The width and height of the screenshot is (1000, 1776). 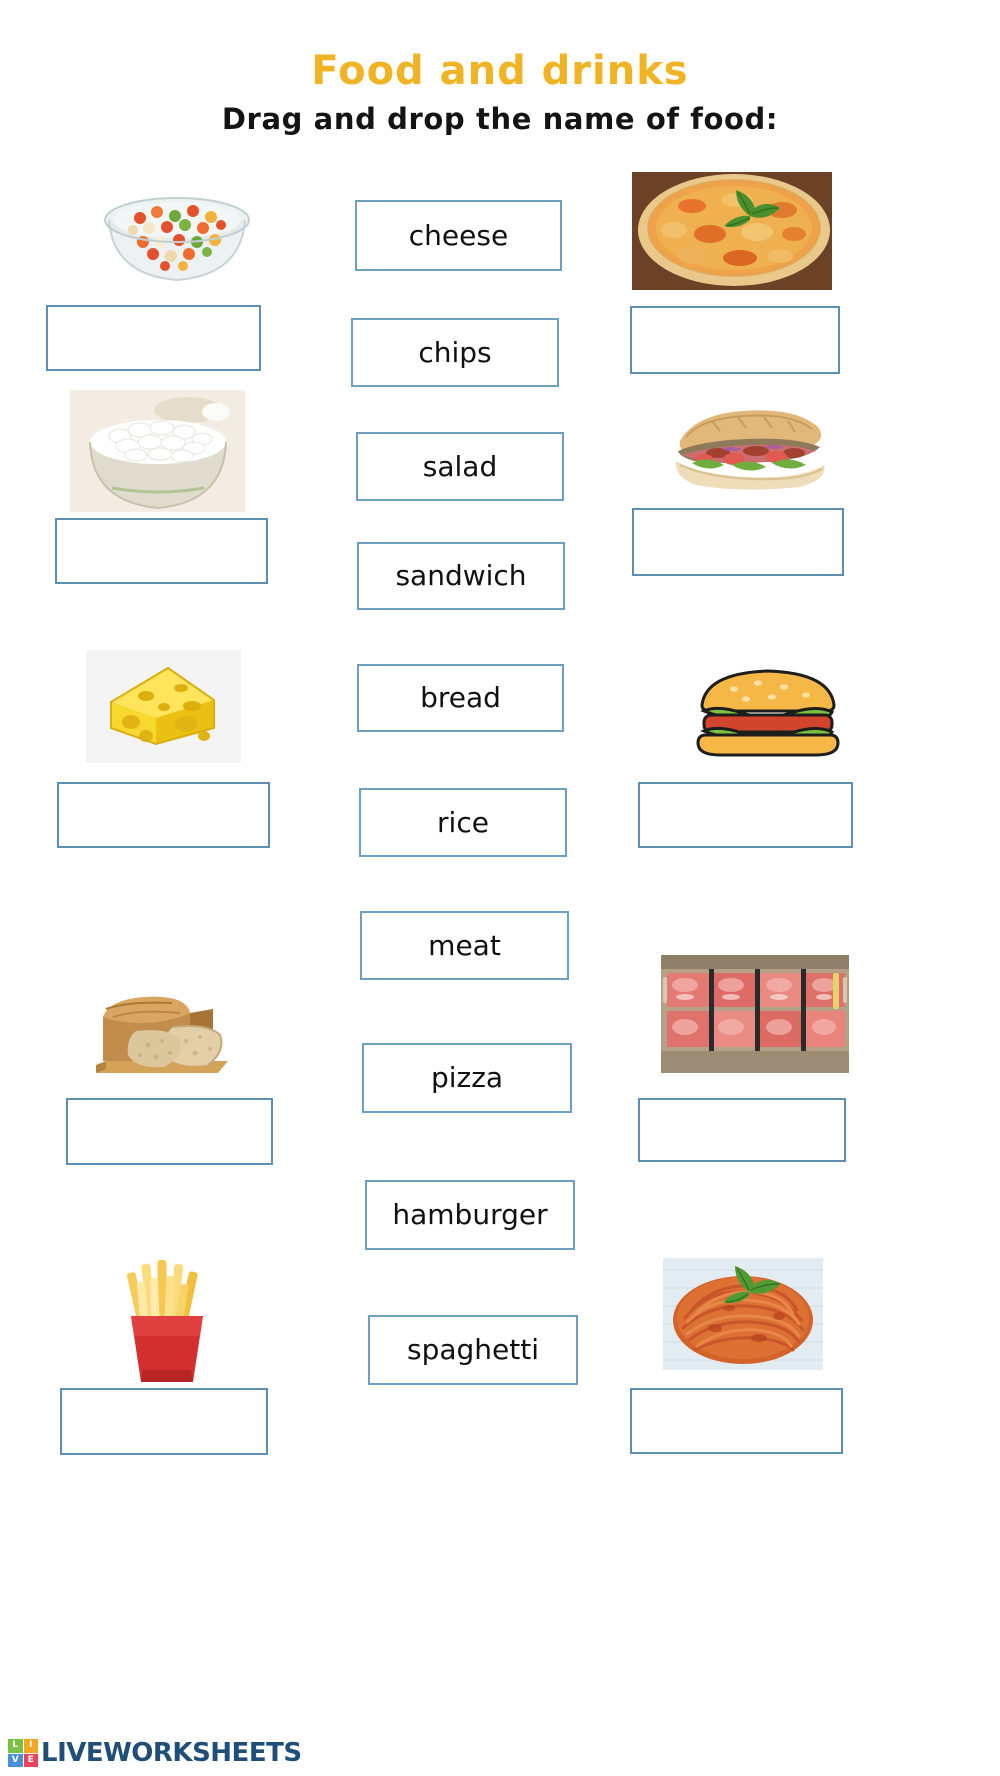 I want to click on word-box-meat: meat, so click(x=464, y=945).